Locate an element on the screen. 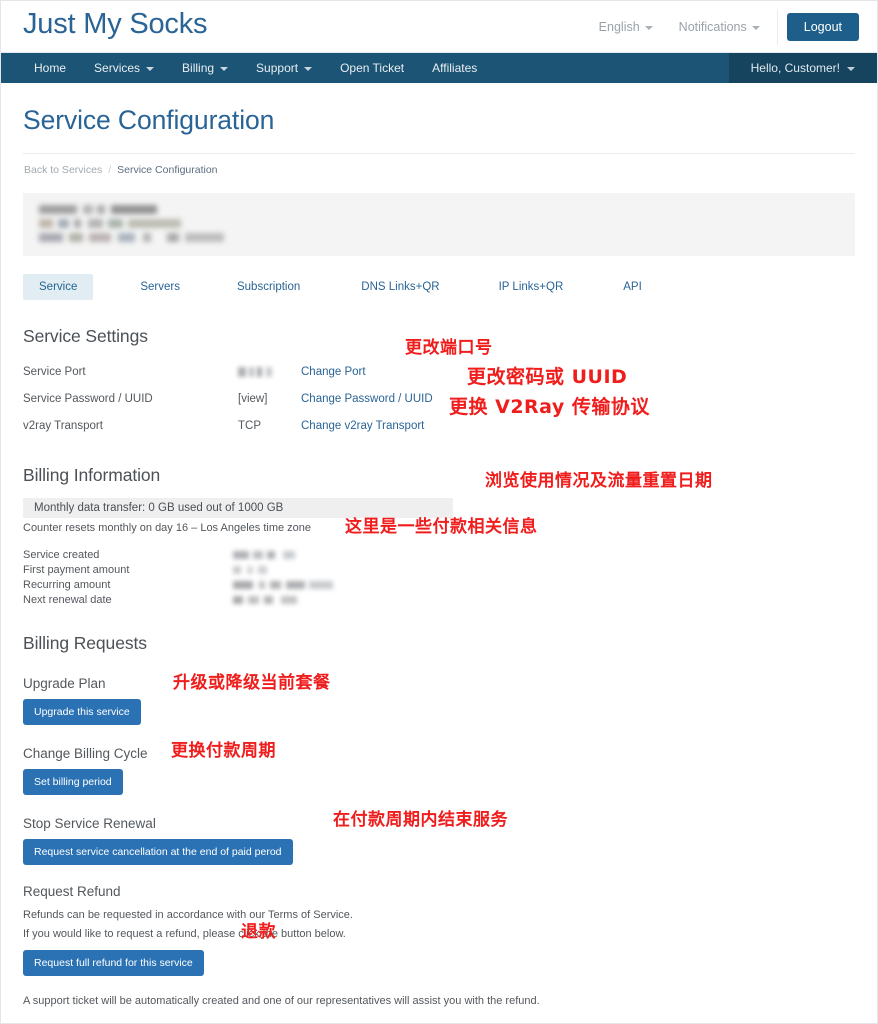 The width and height of the screenshot is (878, 1024). tab-subscription: Subscription is located at coordinates (268, 287).